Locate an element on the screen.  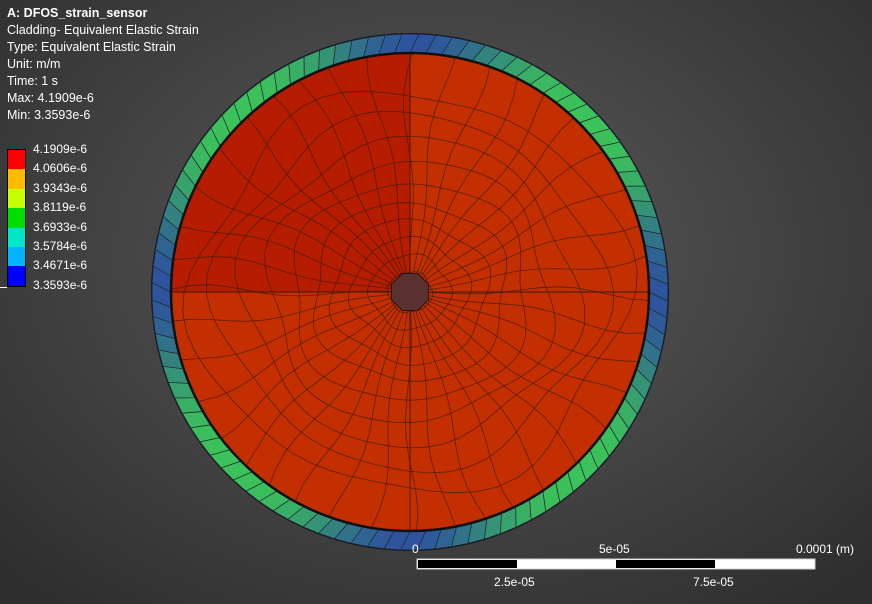
scale-label-5e-05: 5e-05 is located at coordinates (614, 549).